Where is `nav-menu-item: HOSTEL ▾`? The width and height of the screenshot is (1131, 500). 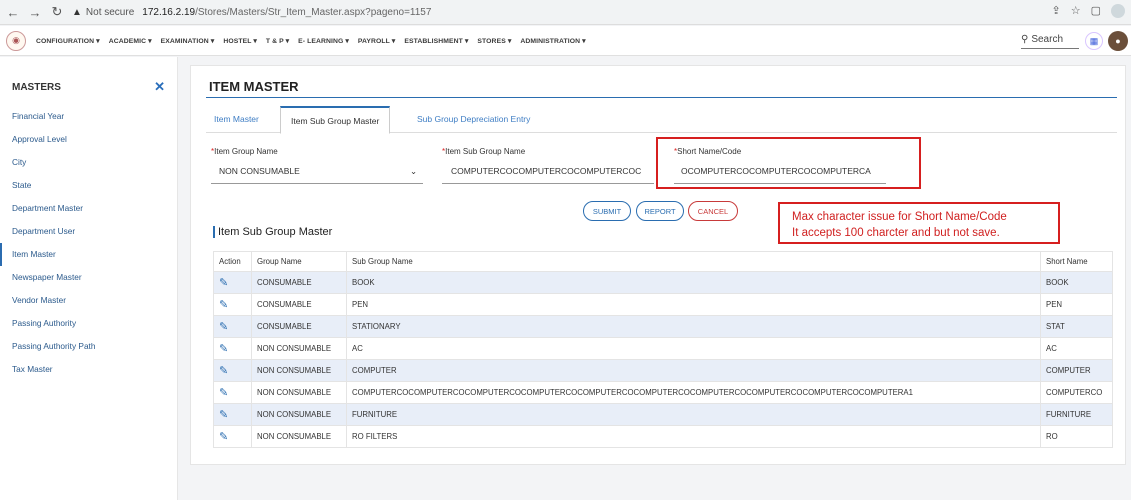 nav-menu-item: HOSTEL ▾ is located at coordinates (240, 41).